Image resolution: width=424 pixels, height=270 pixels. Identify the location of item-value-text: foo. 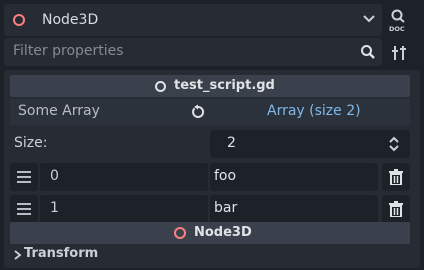
(225, 176).